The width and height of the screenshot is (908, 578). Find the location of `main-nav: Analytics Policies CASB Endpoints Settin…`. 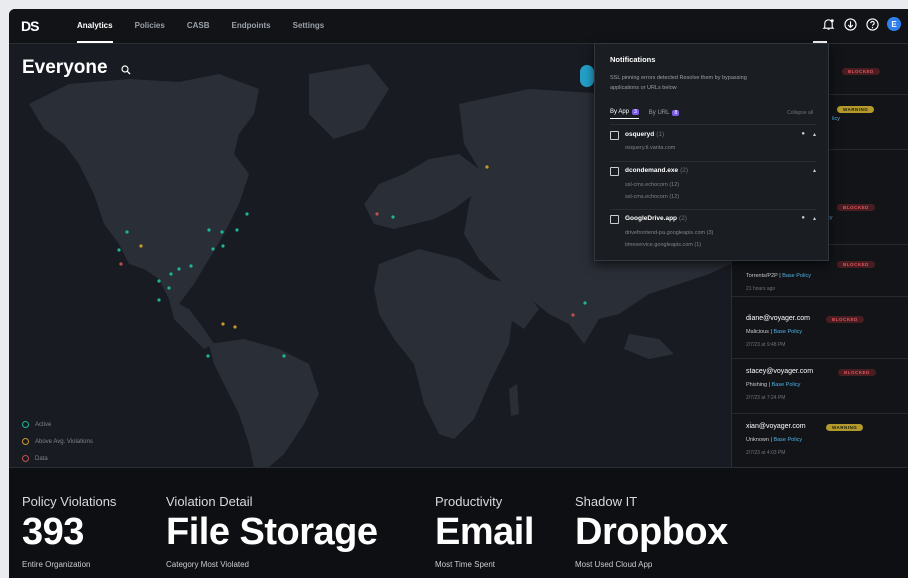

main-nav: Analytics Policies CASB Endpoints Settin… is located at coordinates (200, 26).